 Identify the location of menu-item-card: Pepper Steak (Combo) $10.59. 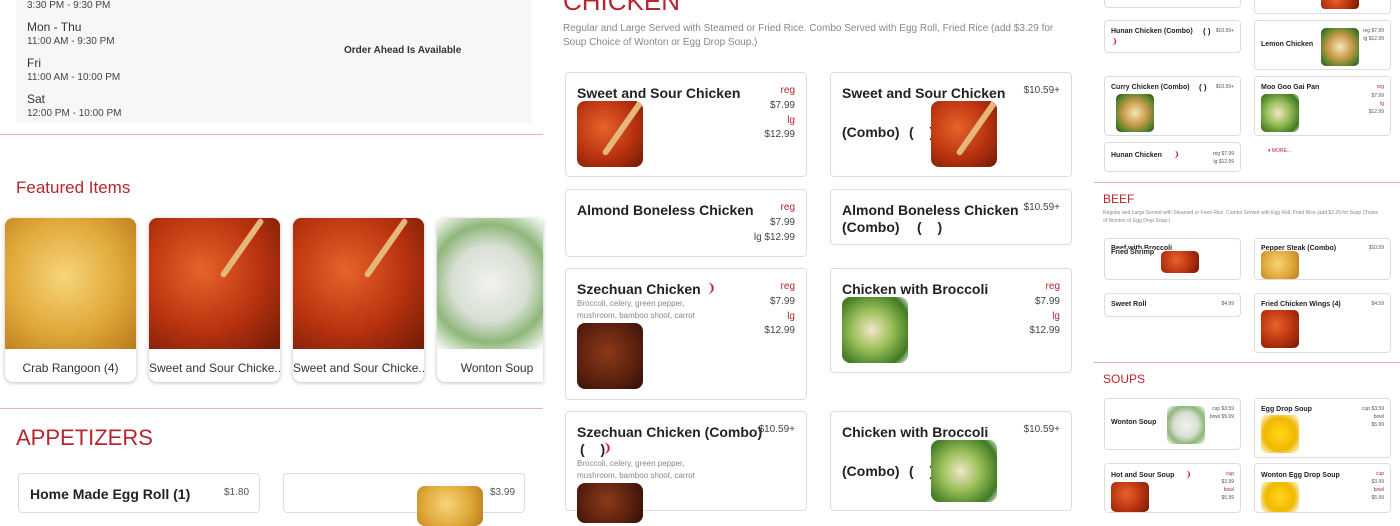
(1322, 259).